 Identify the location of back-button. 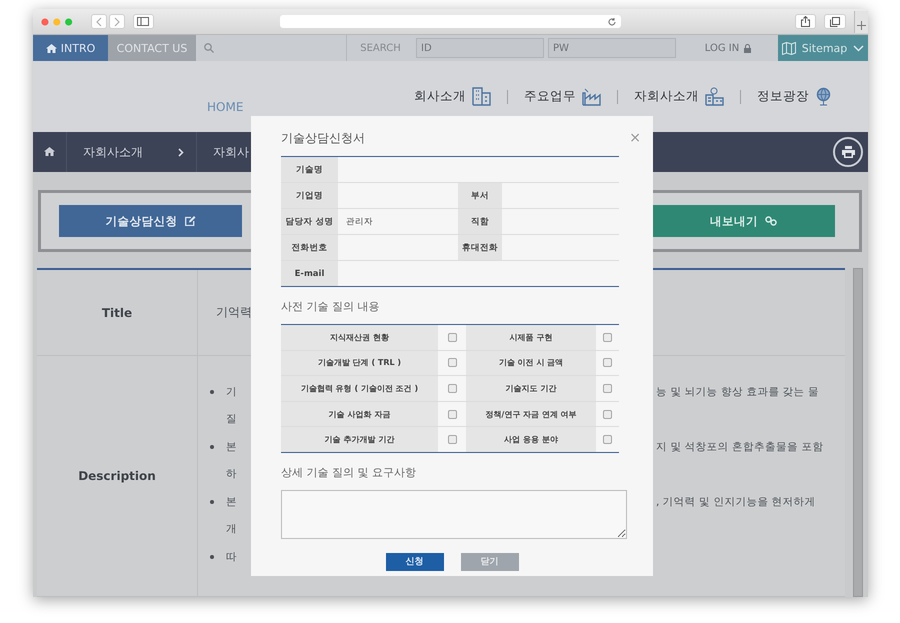
(98, 21).